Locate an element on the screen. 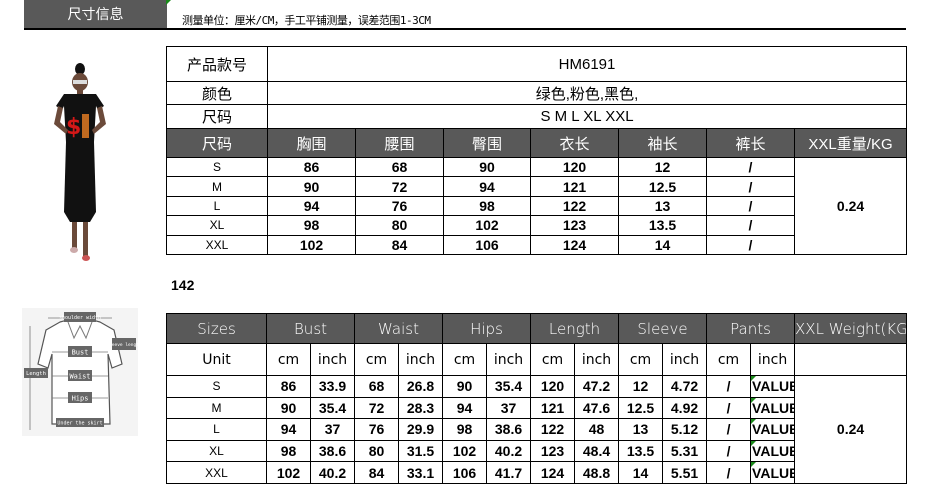 The height and width of the screenshot is (503, 928). cell: 12 is located at coordinates (662, 167).